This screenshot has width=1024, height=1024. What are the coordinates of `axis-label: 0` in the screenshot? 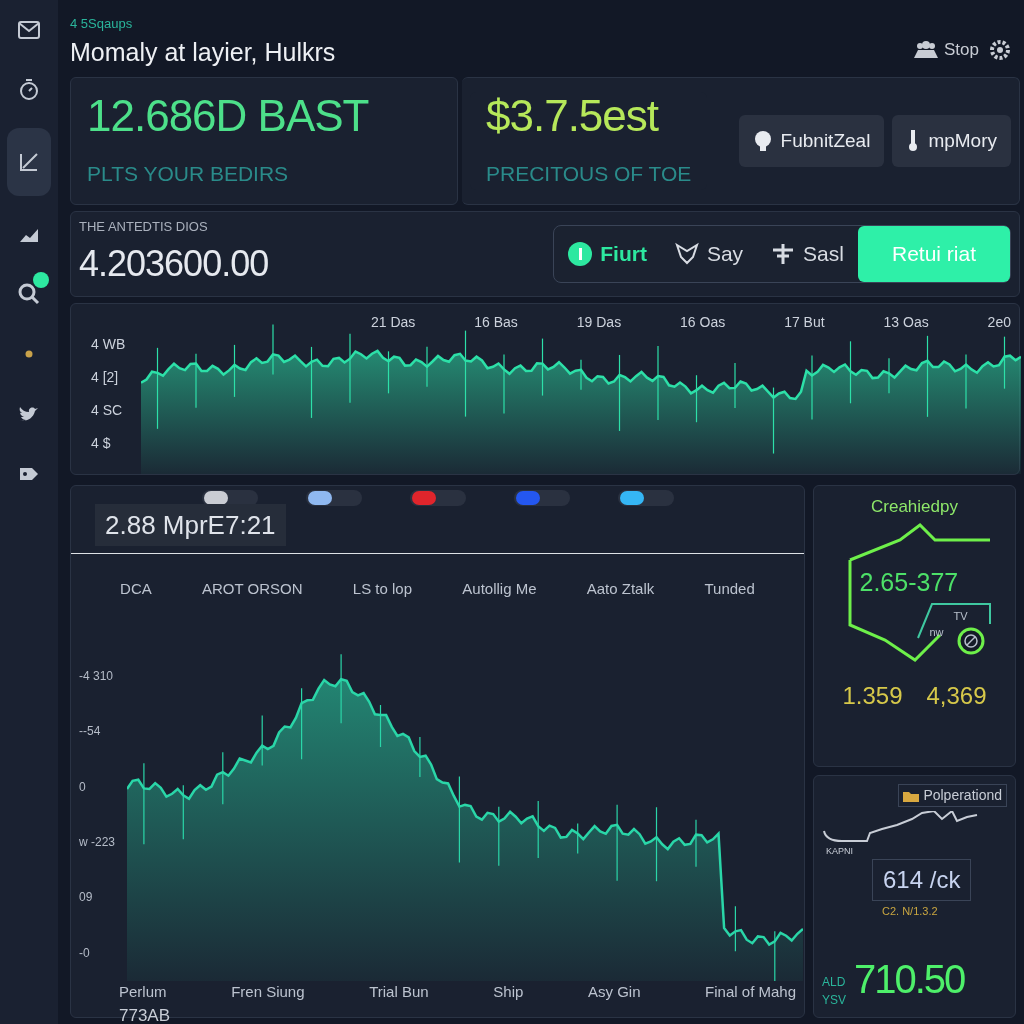 It's located at (83, 787).